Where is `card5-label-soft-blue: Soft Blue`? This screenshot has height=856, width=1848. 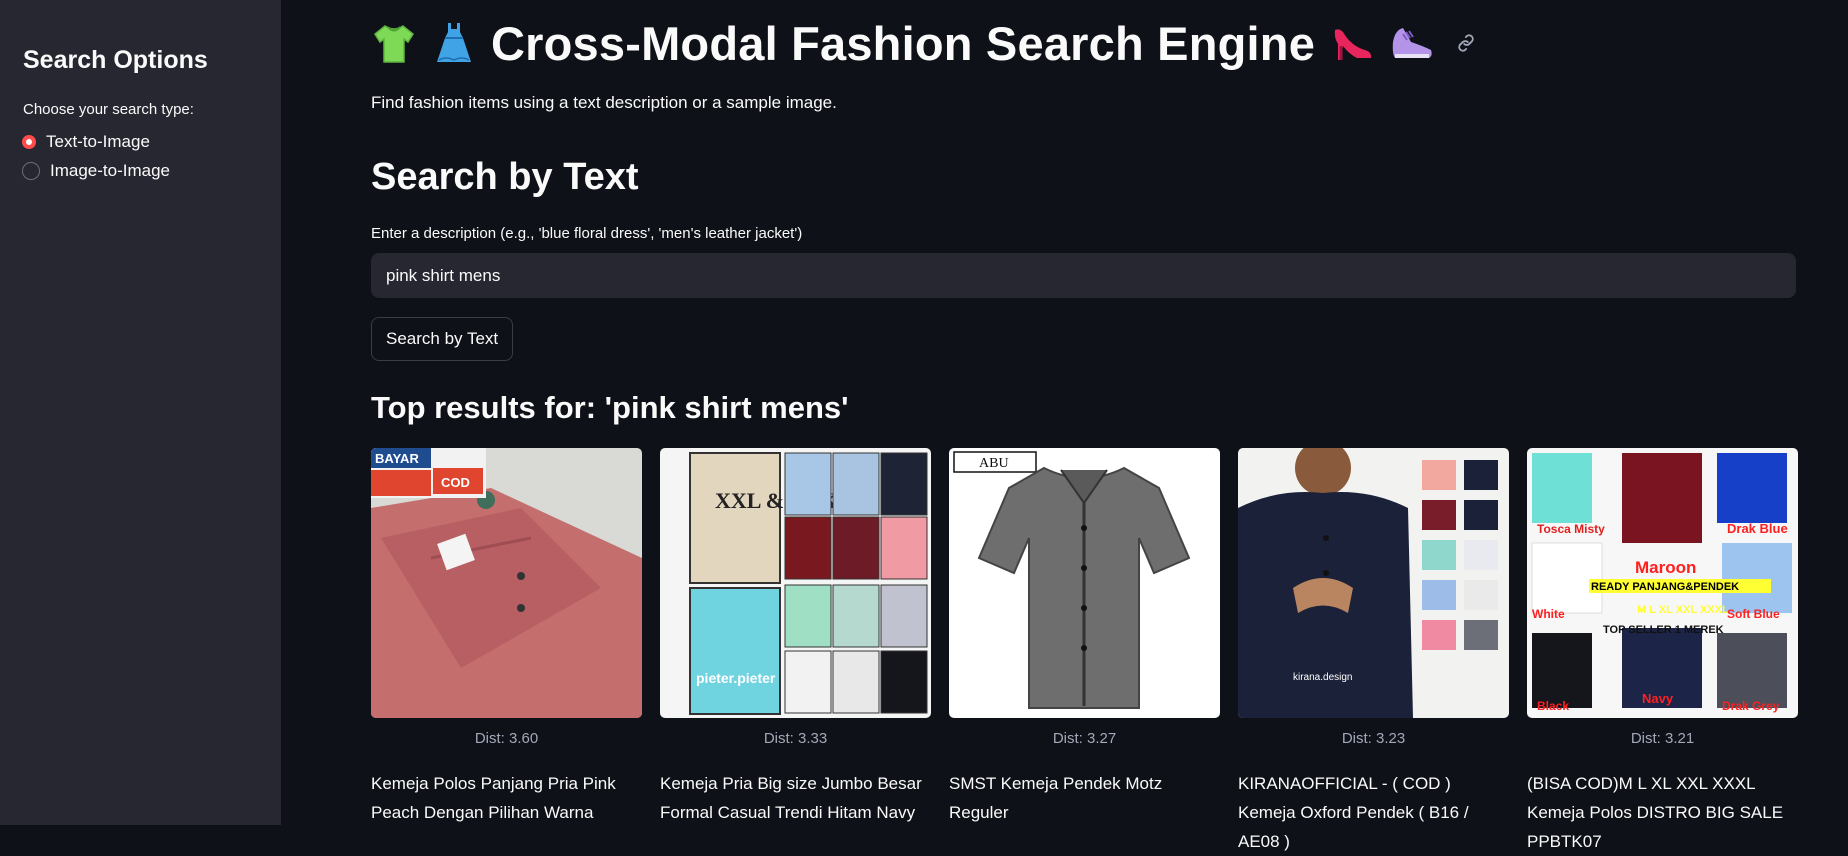
card5-label-soft-blue: Soft Blue is located at coordinates (1753, 614).